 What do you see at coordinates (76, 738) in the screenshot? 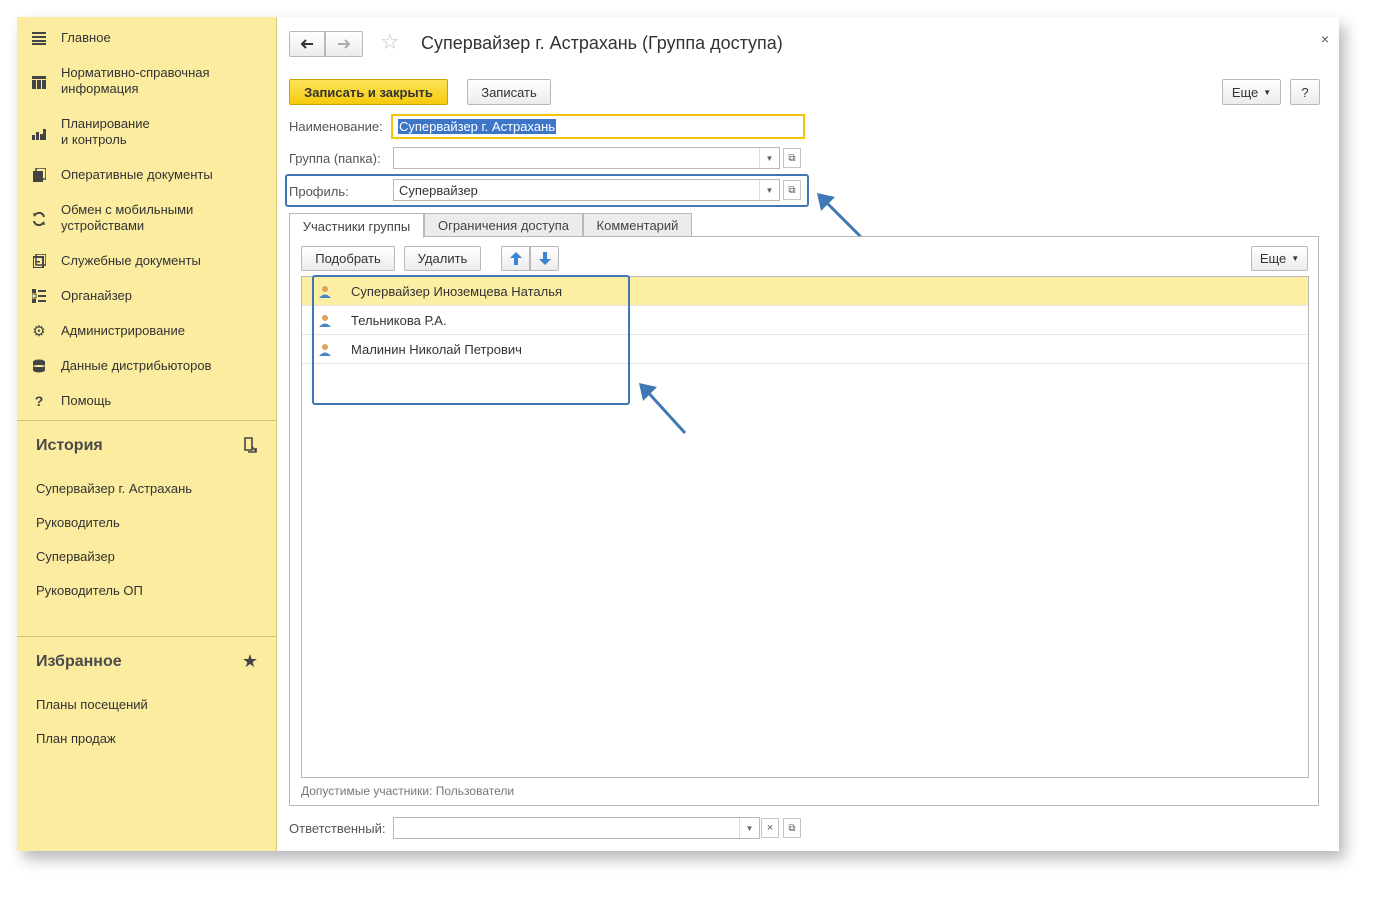
I see `favorite-item: План продаж` at bounding box center [76, 738].